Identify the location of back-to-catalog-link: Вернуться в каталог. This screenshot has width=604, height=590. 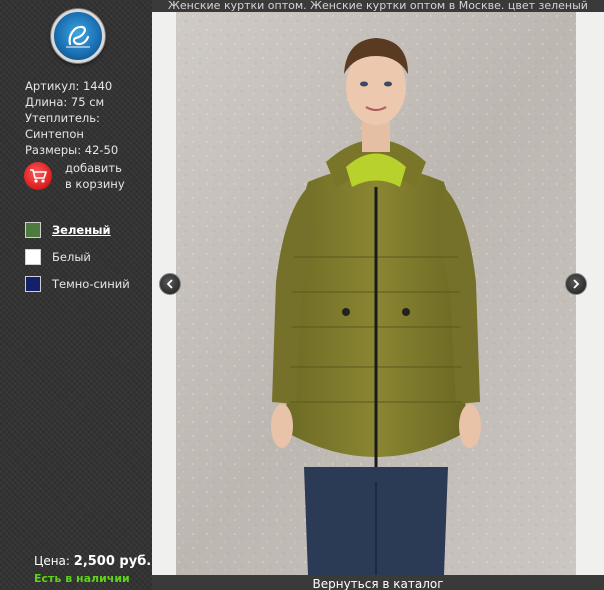
(378, 582).